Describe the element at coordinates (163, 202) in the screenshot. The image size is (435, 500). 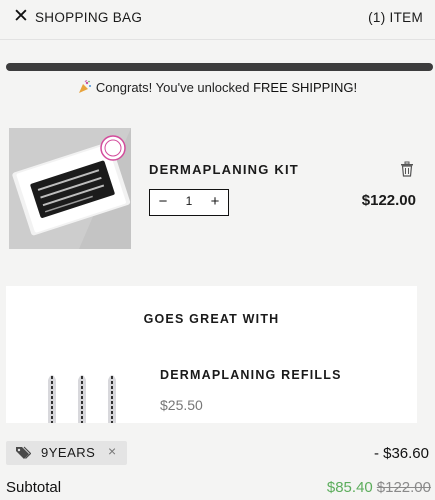
I see `decrease-quantity-button: −` at that location.